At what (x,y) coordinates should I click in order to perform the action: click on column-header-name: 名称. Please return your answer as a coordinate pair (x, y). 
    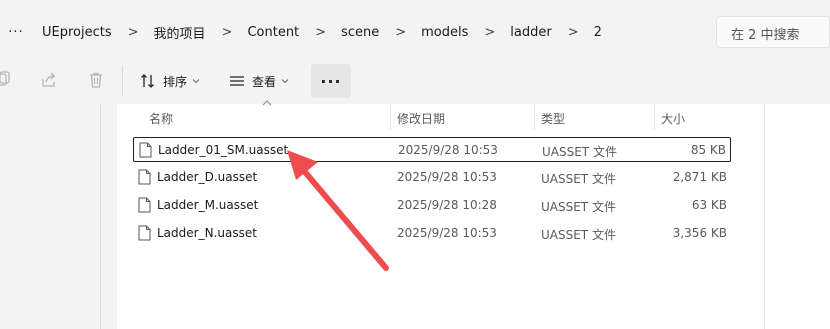
    Looking at the image, I should click on (161, 118).